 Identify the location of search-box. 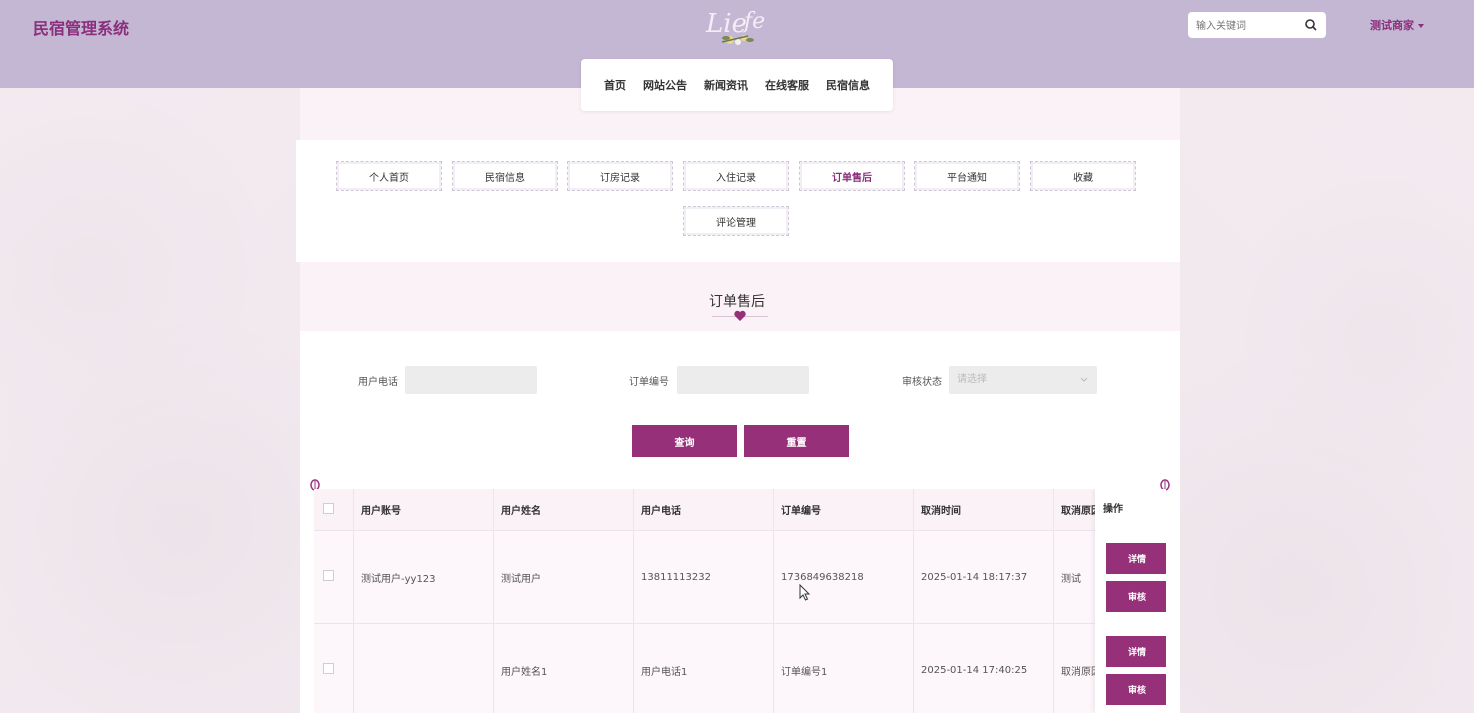
(1257, 25).